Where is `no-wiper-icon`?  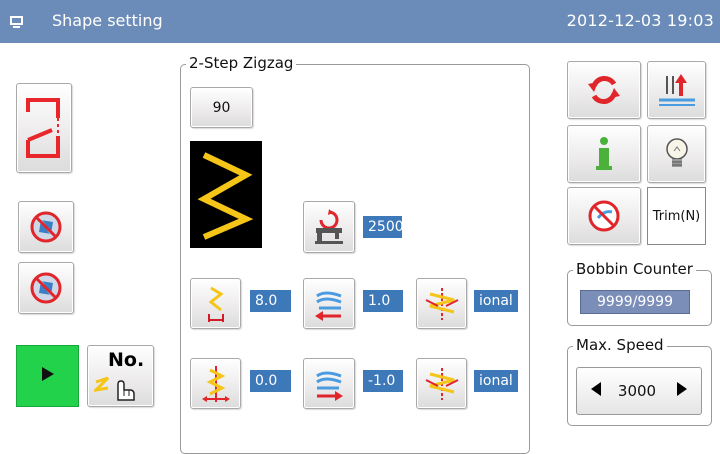
no-wiper-icon is located at coordinates (604, 216).